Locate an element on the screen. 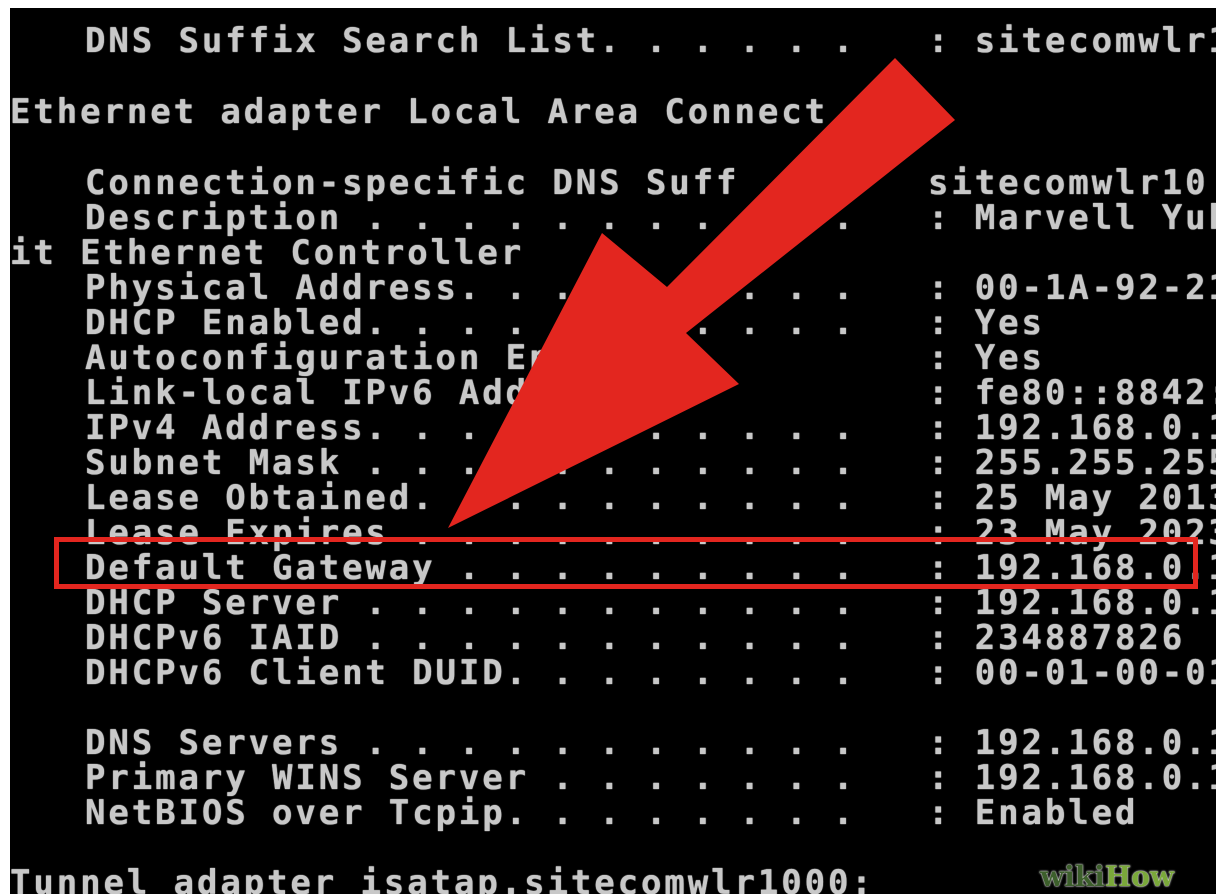 The height and width of the screenshot is (894, 1216). watermark-wiki-text: wiki is located at coordinates (1072, 876).